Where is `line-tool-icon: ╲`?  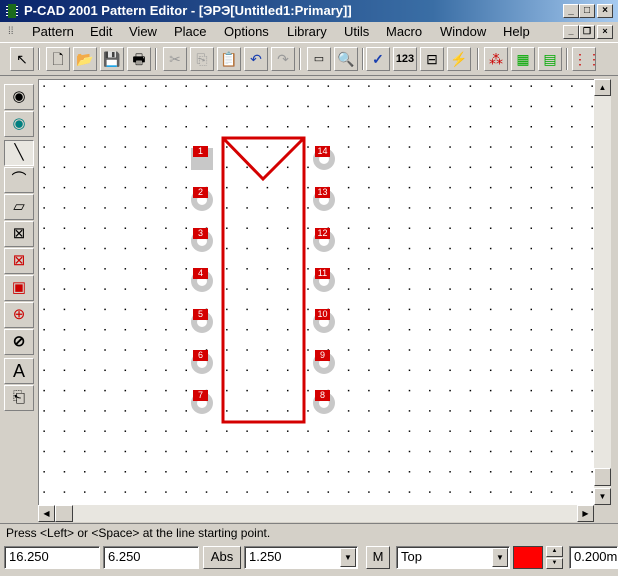
line-tool-icon: ╲ is located at coordinates (19, 153).